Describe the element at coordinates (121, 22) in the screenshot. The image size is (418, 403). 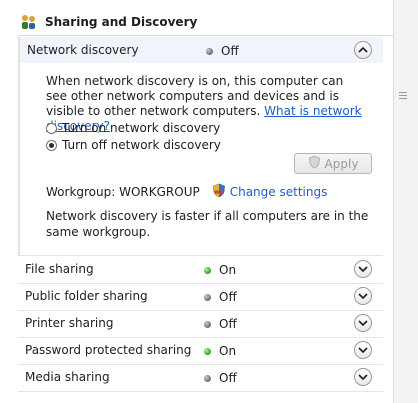
I see `section-title: Sharing and Discovery` at that location.